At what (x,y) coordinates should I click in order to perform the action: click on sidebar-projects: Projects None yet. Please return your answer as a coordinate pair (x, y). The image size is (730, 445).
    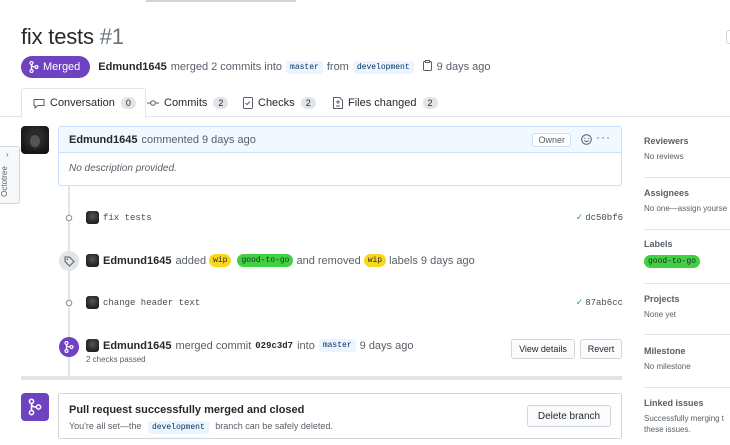
    Looking at the image, I should click on (687, 314).